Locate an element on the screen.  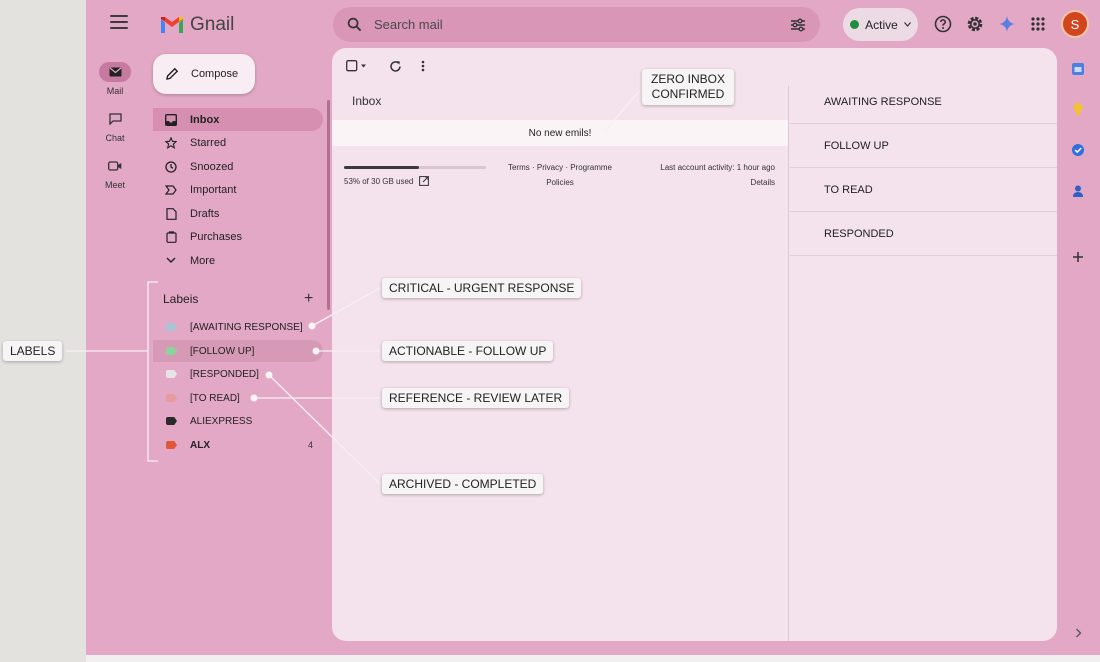
last-activity-text: Last account activity: 1 hour ago is located at coordinates (717, 167).